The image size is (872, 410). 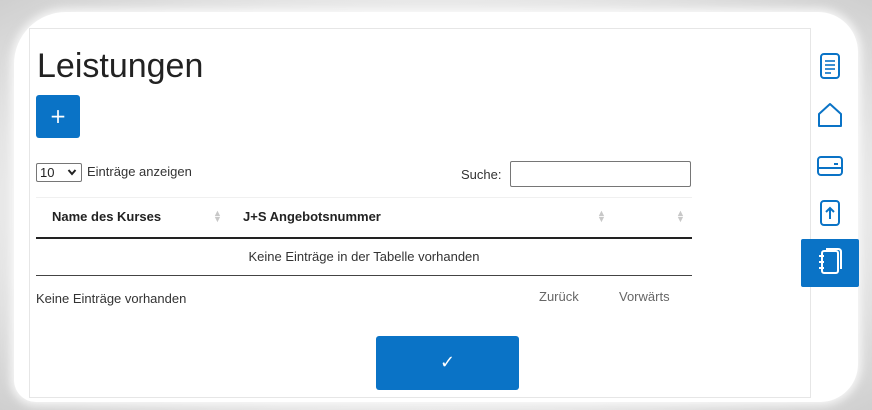 I want to click on entries-per-page-select: 10, so click(x=59, y=172).